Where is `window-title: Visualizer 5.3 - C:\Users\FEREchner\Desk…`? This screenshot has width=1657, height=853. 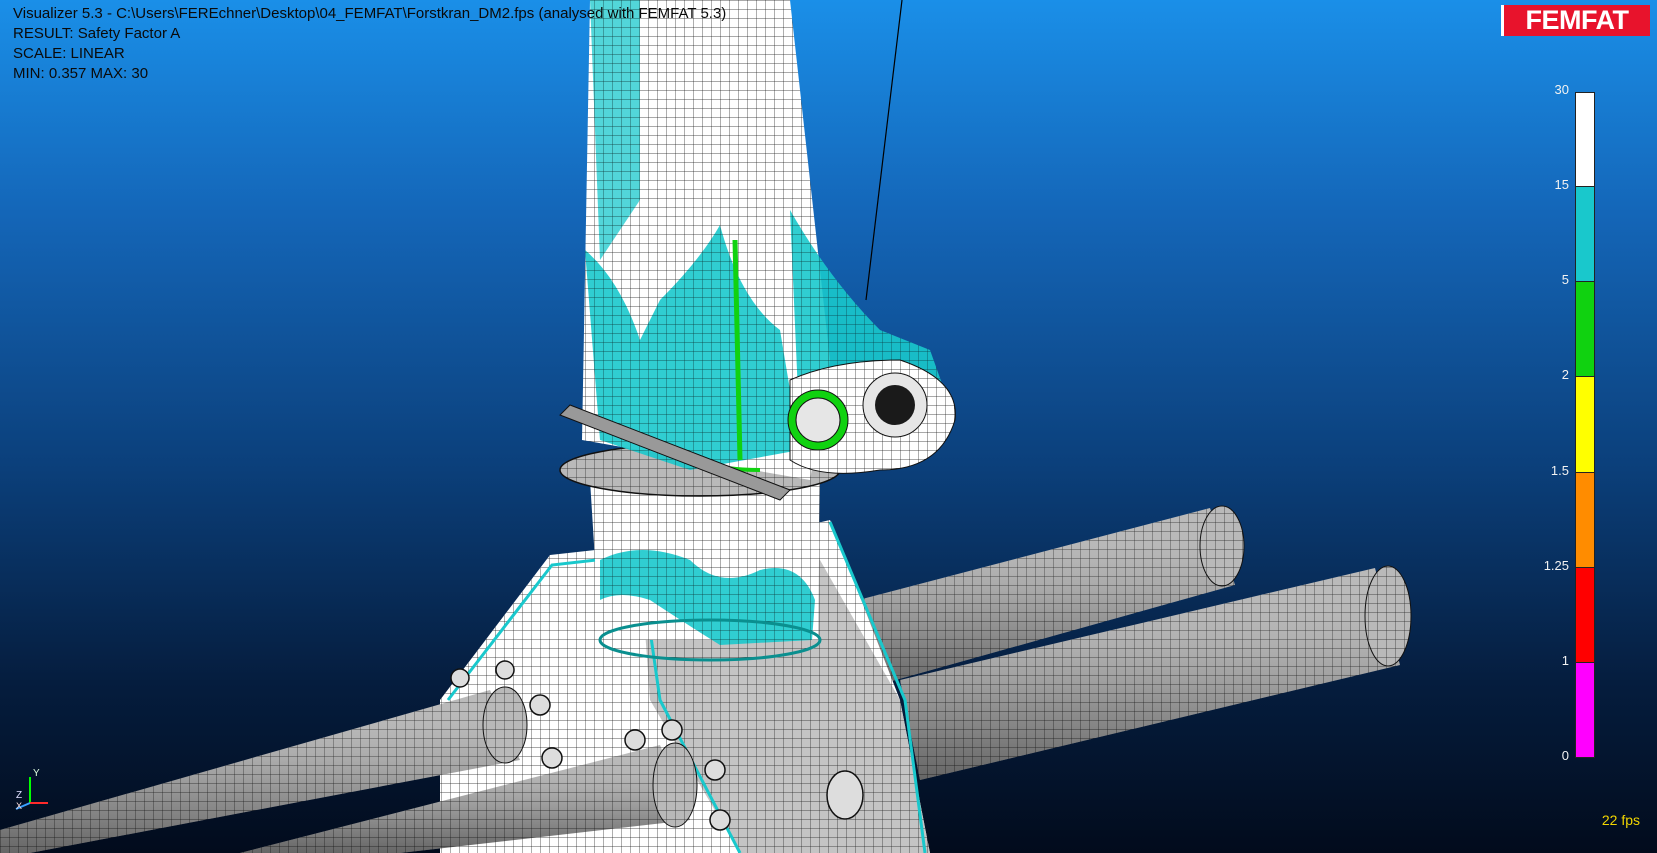
window-title: Visualizer 5.3 - C:\Users\FEREchner\Desk… is located at coordinates (370, 13).